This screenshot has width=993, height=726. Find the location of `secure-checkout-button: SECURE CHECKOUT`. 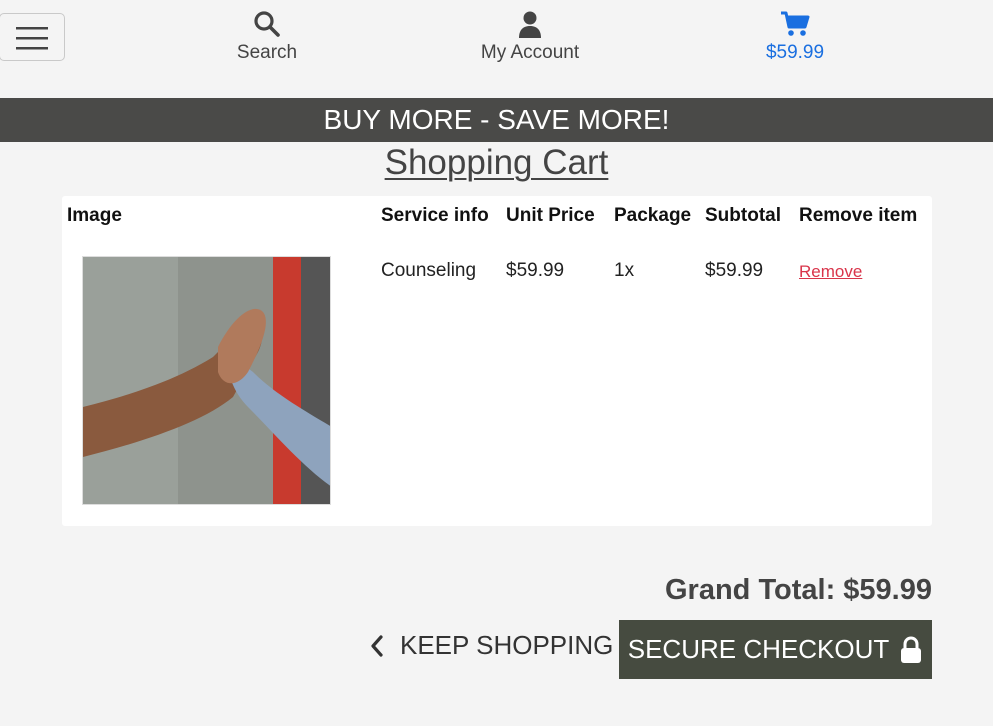

secure-checkout-button: SECURE CHECKOUT is located at coordinates (775, 649).